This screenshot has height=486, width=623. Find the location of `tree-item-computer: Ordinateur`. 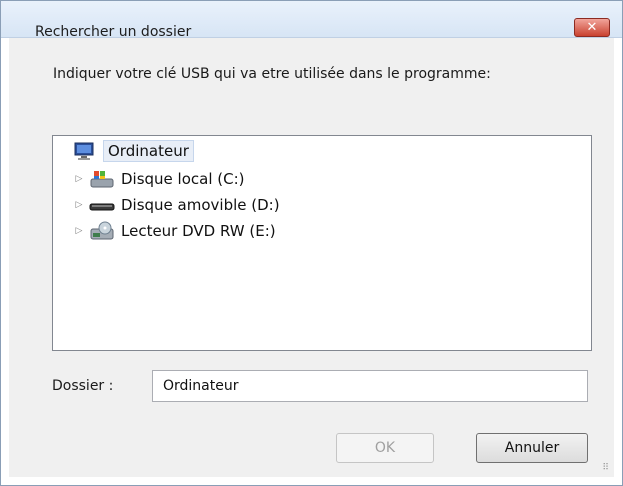

tree-item-computer: Ordinateur is located at coordinates (132, 151).